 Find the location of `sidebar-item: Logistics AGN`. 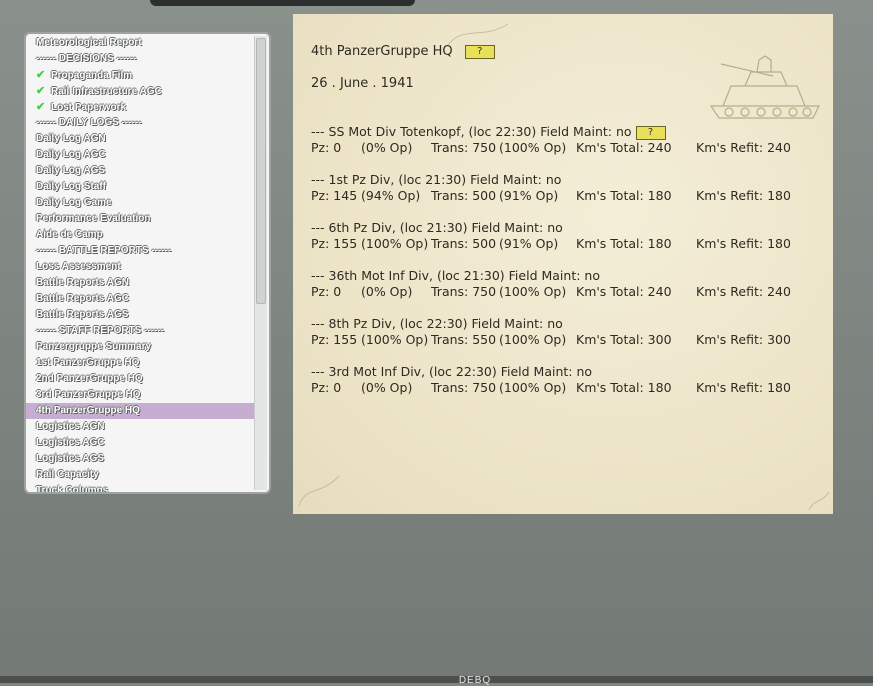

sidebar-item: Logistics AGN is located at coordinates (141, 427).